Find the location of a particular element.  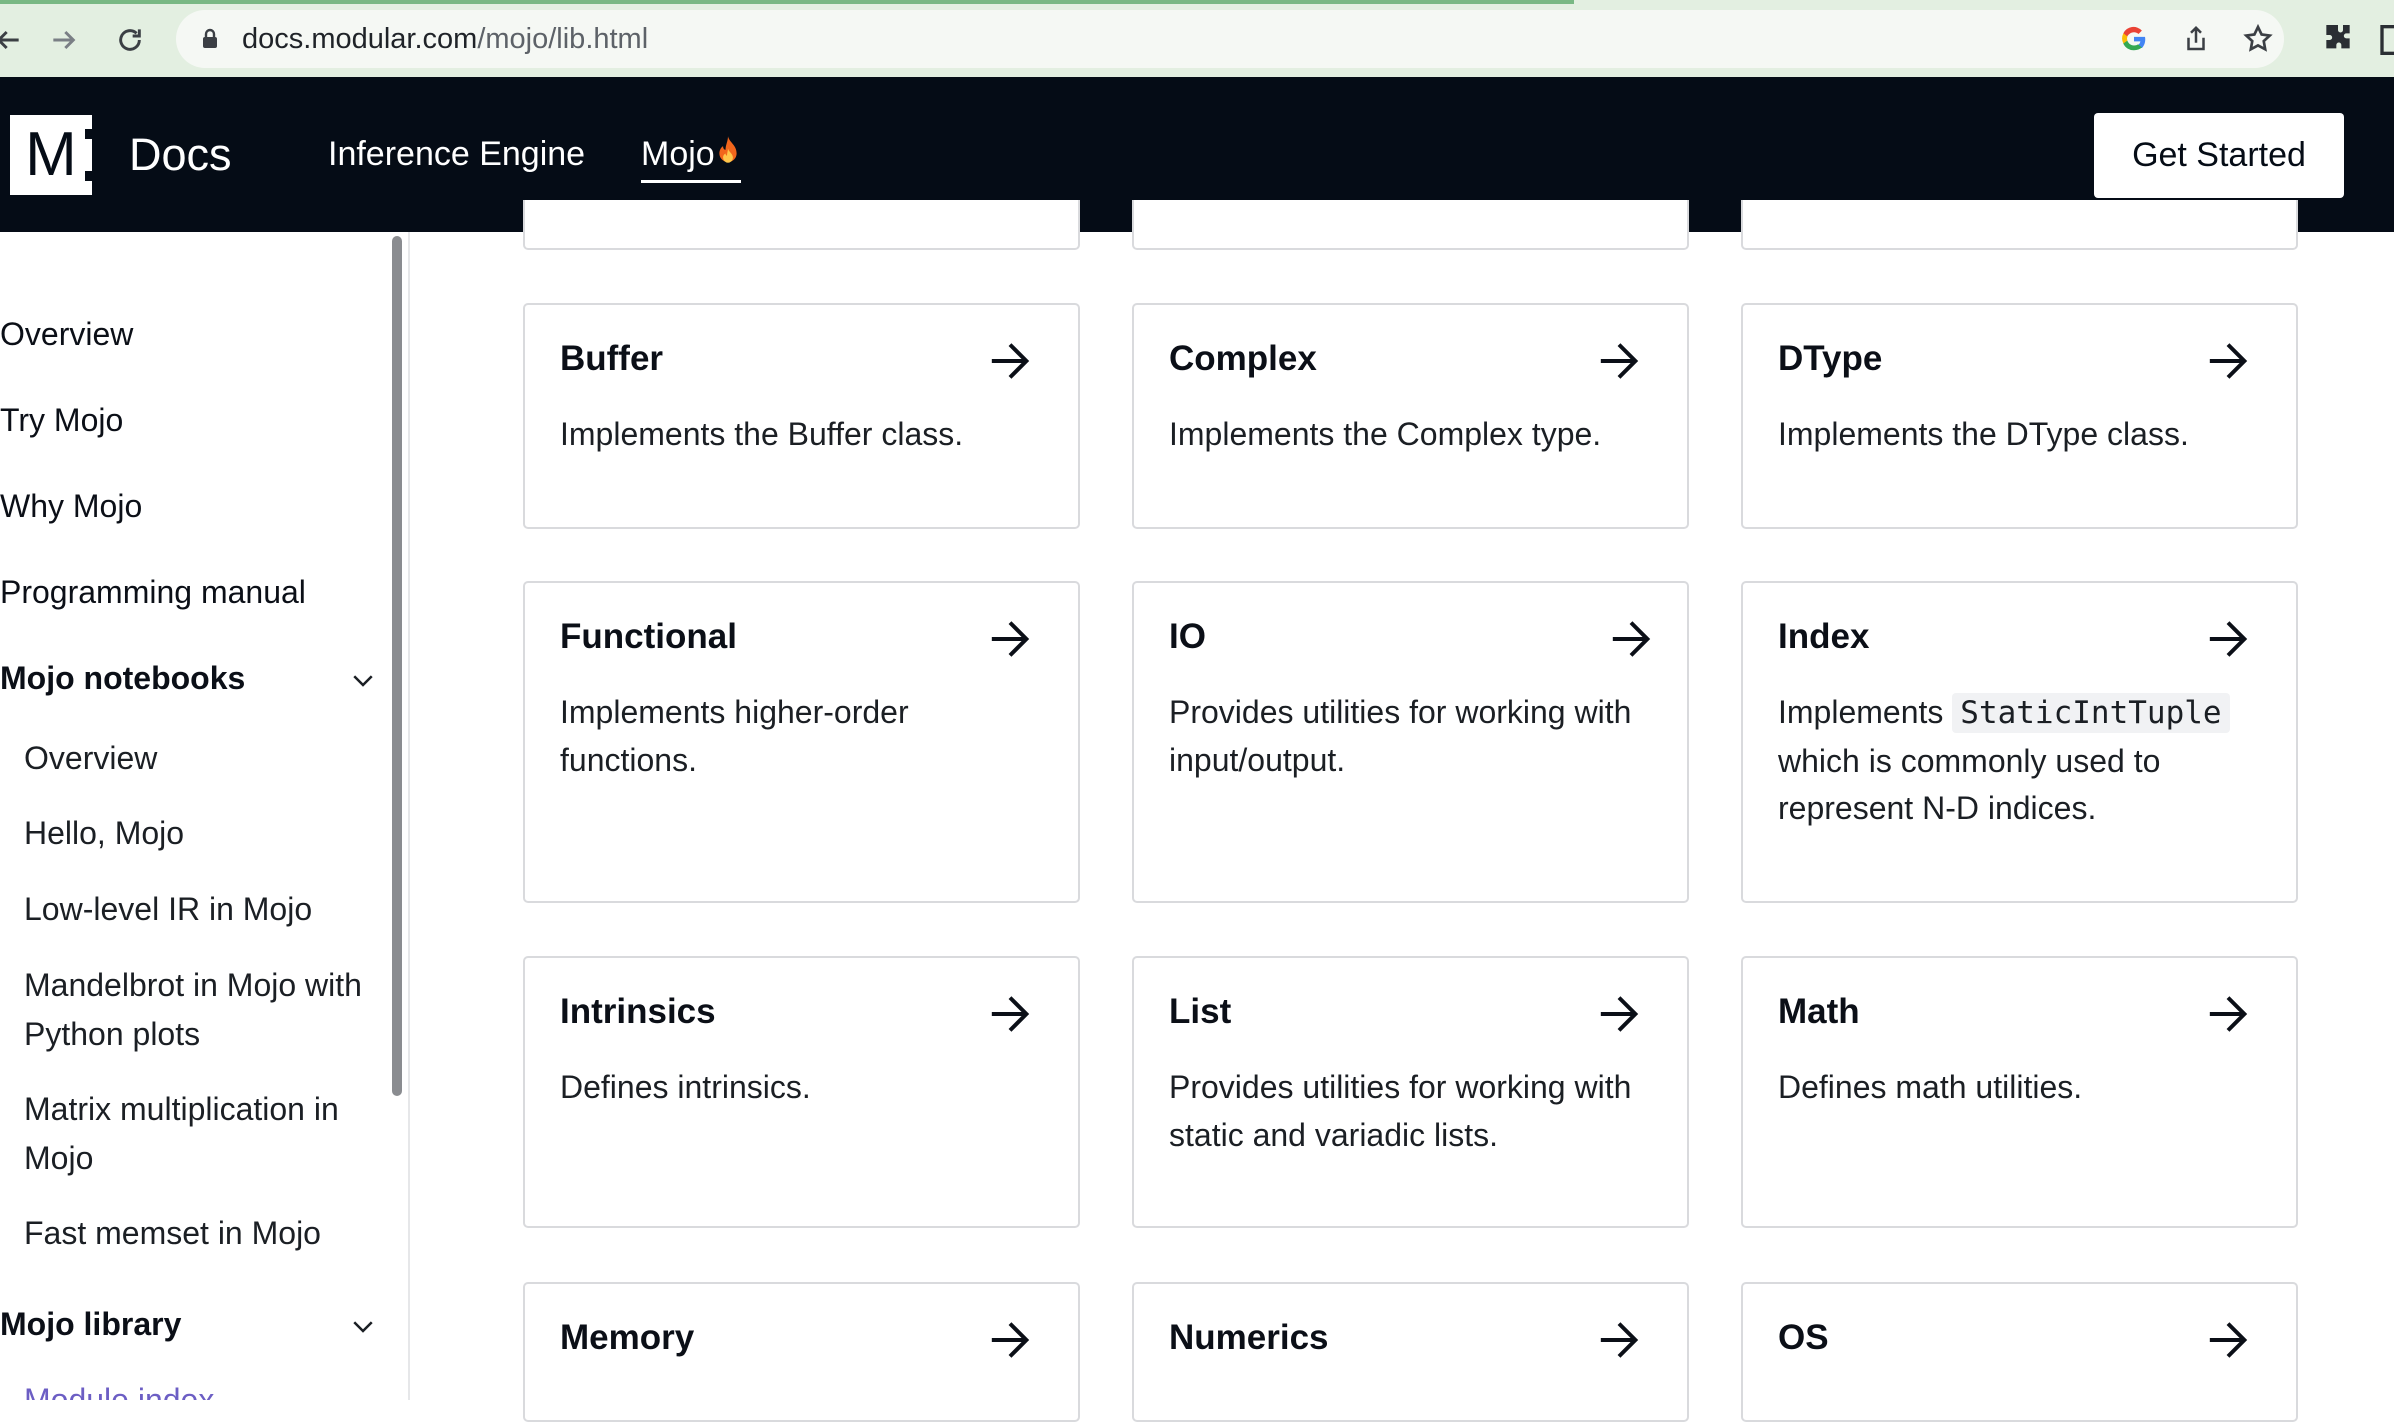

card-title: Memory is located at coordinates (627, 1337).